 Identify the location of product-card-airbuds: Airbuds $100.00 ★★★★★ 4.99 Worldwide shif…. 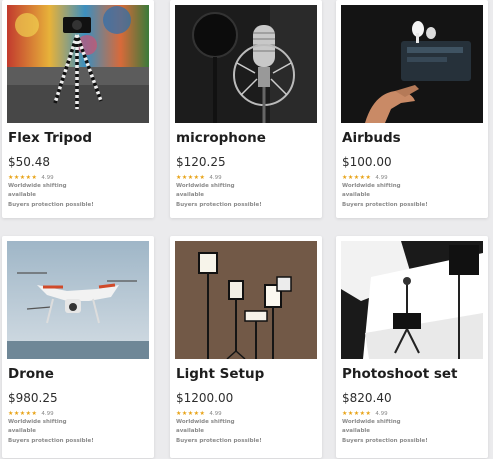
(412, 109).